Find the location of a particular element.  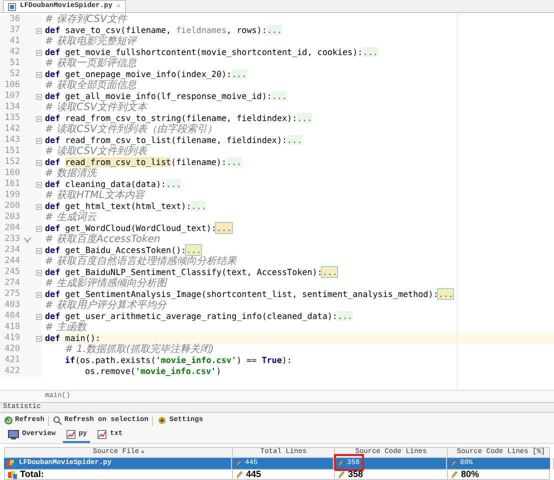

code-line: # 获取用户评分算术平均分 is located at coordinates (106, 305).